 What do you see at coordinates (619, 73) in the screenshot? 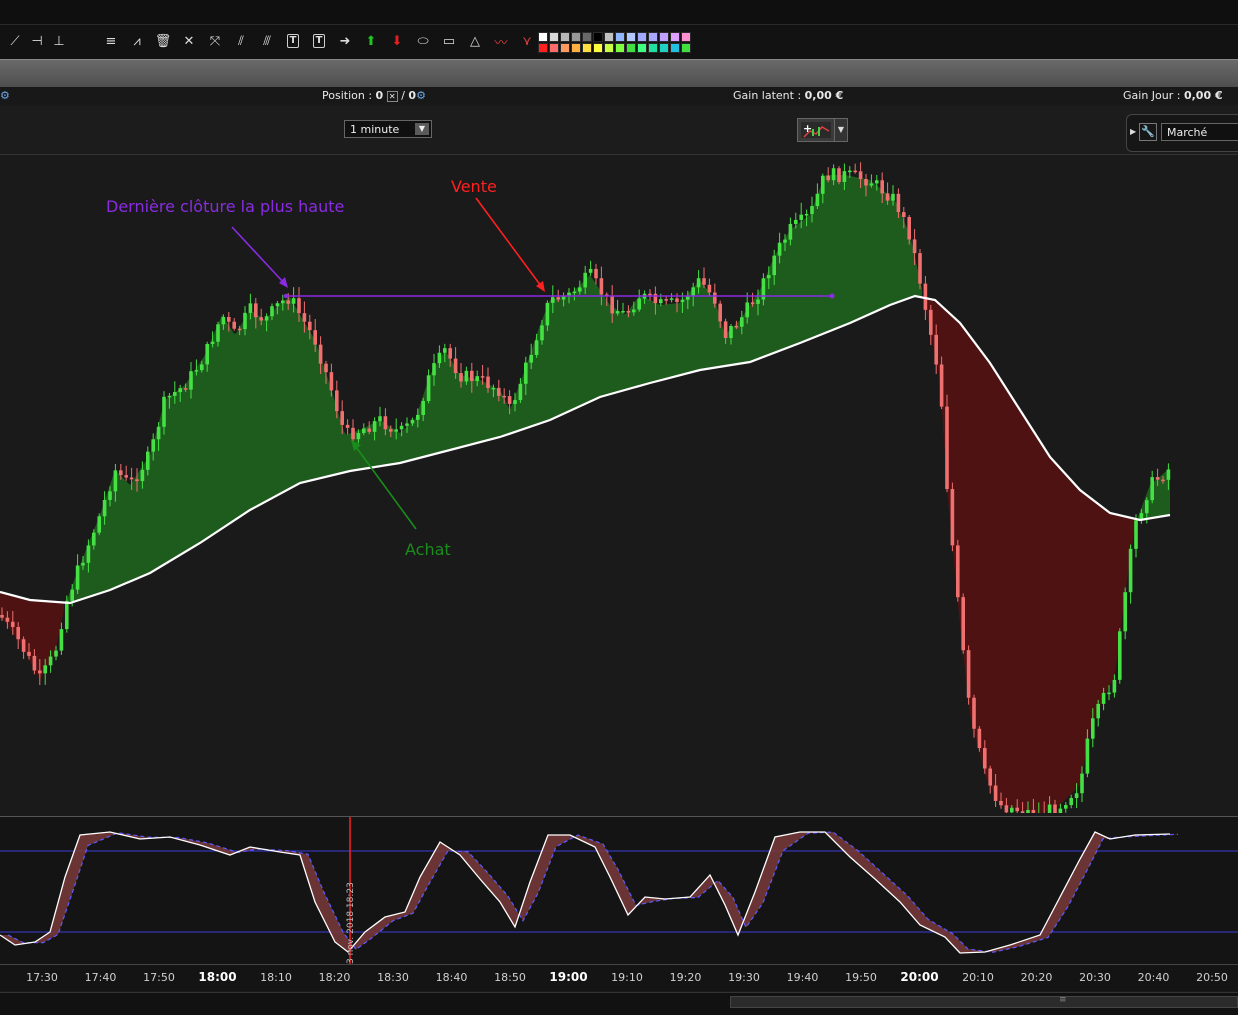
I see `chart-header-bar` at bounding box center [619, 73].